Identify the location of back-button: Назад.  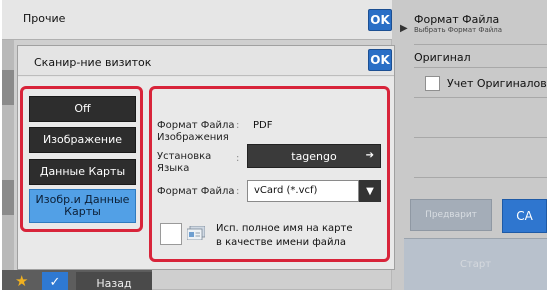
(114, 281).